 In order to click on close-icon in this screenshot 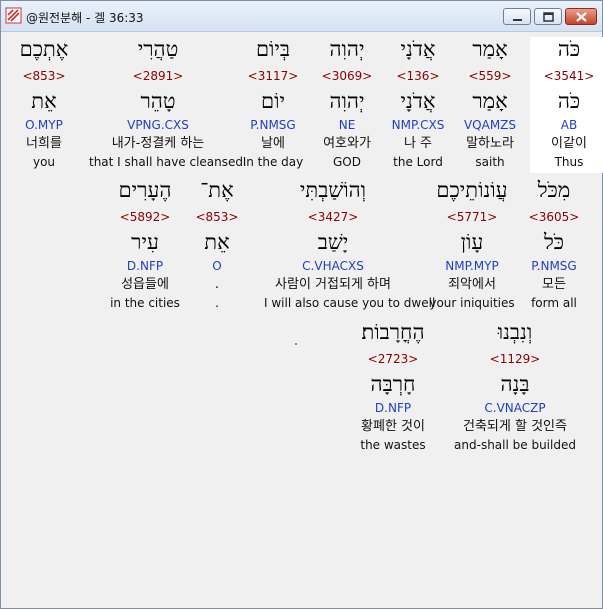, I will do `click(581, 17)`.